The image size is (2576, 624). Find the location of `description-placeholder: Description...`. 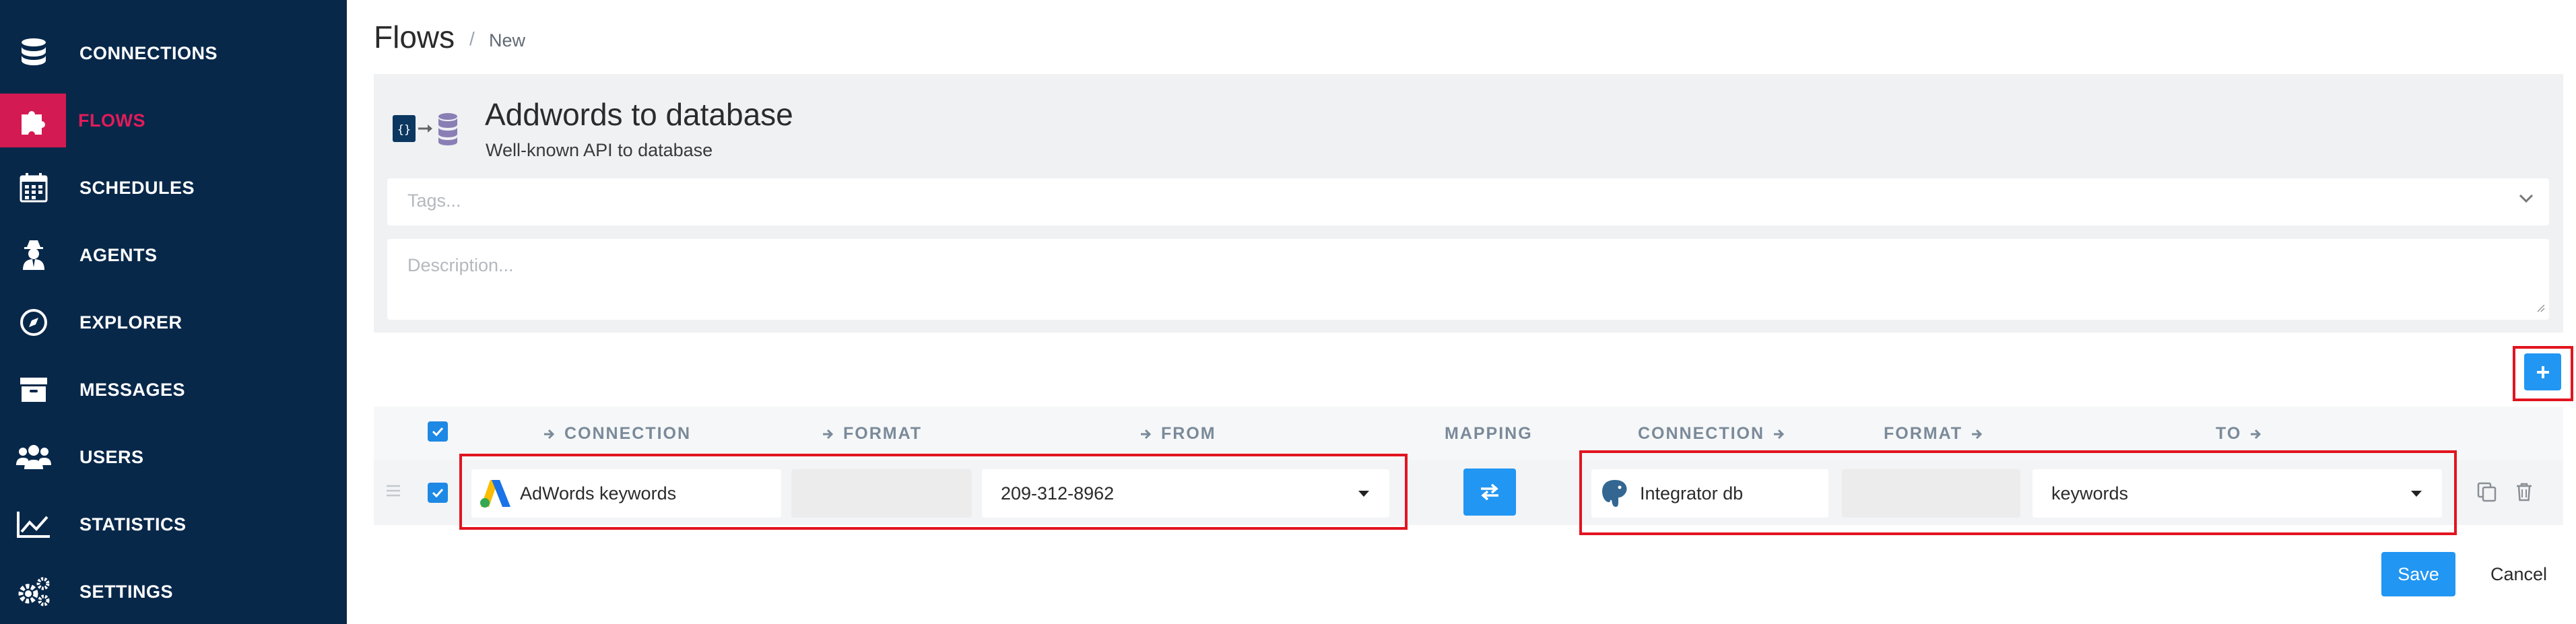

description-placeholder: Description... is located at coordinates (460, 265).